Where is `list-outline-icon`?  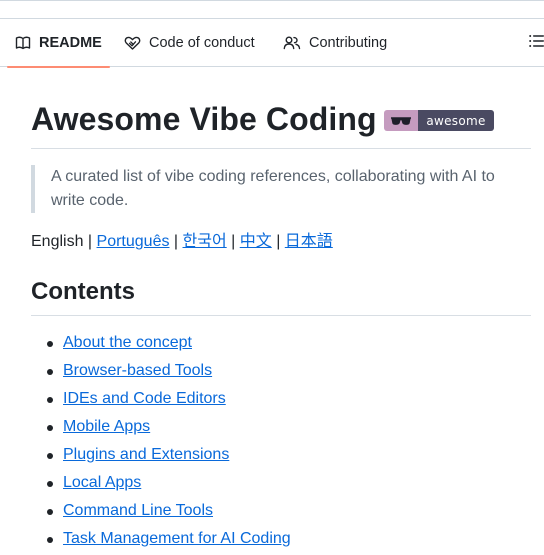 list-outline-icon is located at coordinates (536, 43).